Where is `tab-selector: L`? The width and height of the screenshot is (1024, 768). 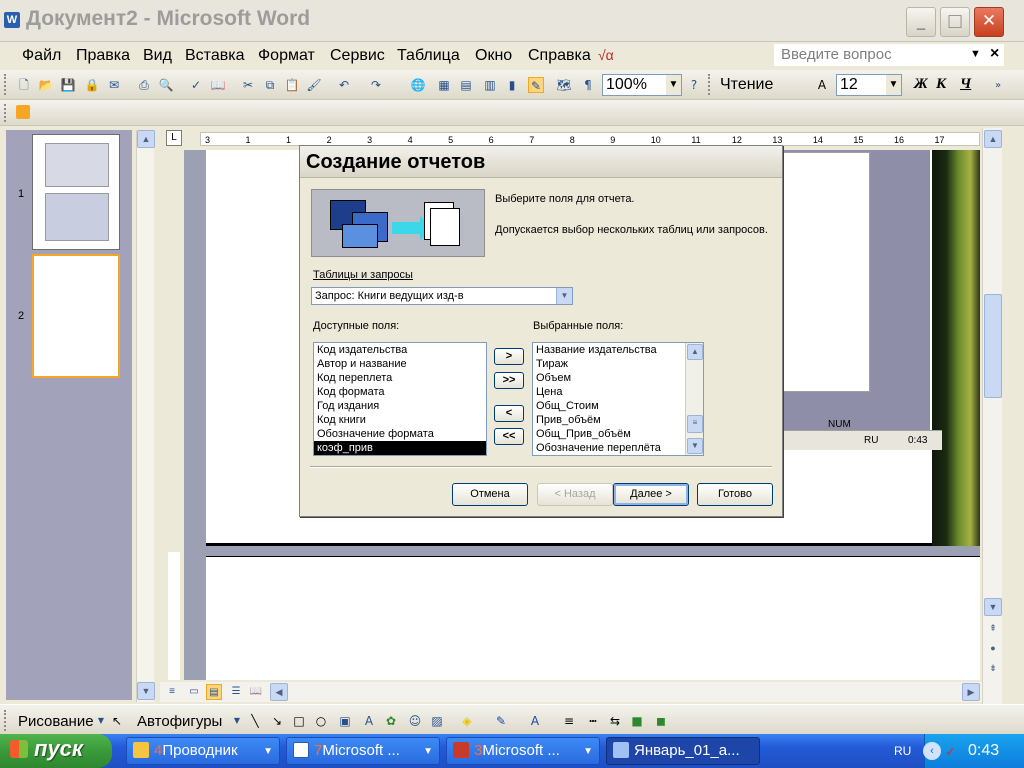
tab-selector: L is located at coordinates (174, 138).